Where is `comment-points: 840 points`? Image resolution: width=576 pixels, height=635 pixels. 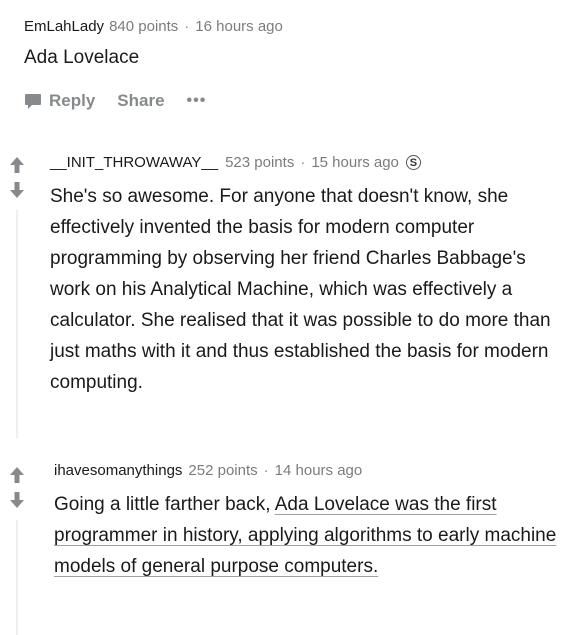
comment-points: 840 points is located at coordinates (144, 26).